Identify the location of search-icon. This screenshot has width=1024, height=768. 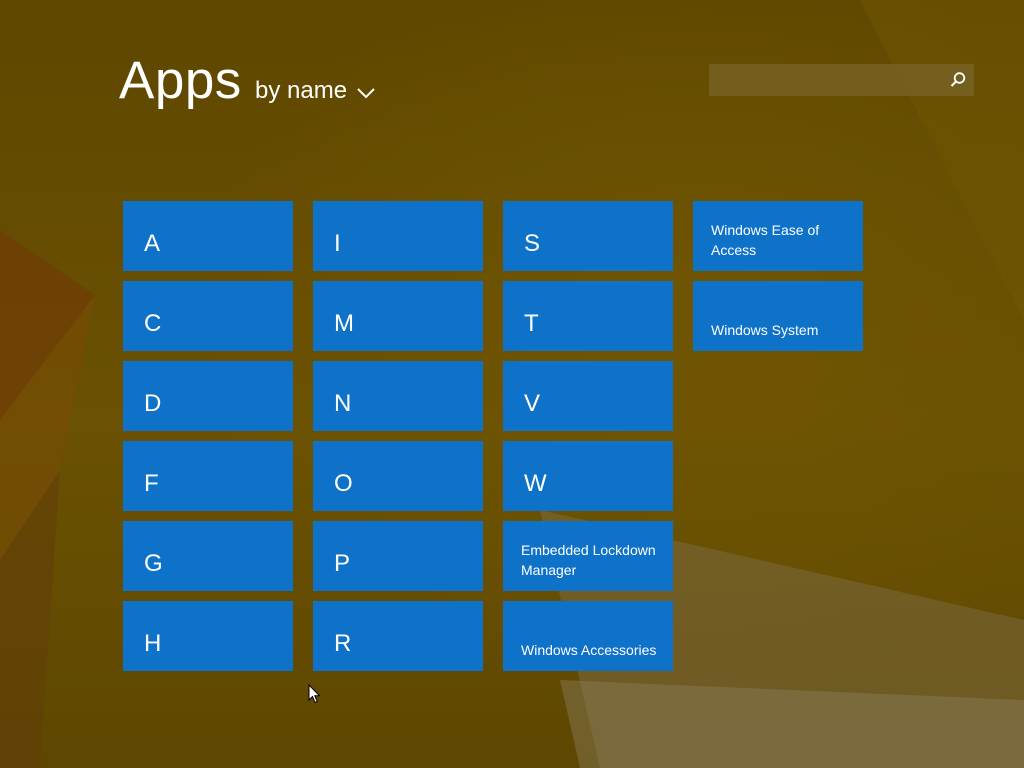
(958, 80).